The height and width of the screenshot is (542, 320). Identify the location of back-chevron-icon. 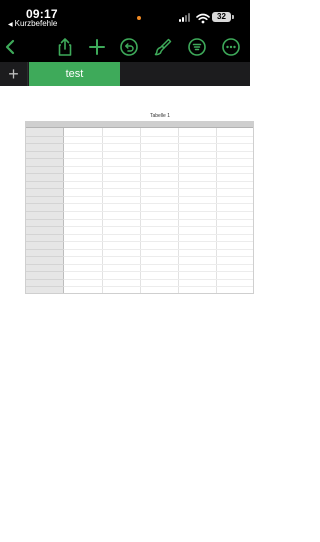
(11, 47).